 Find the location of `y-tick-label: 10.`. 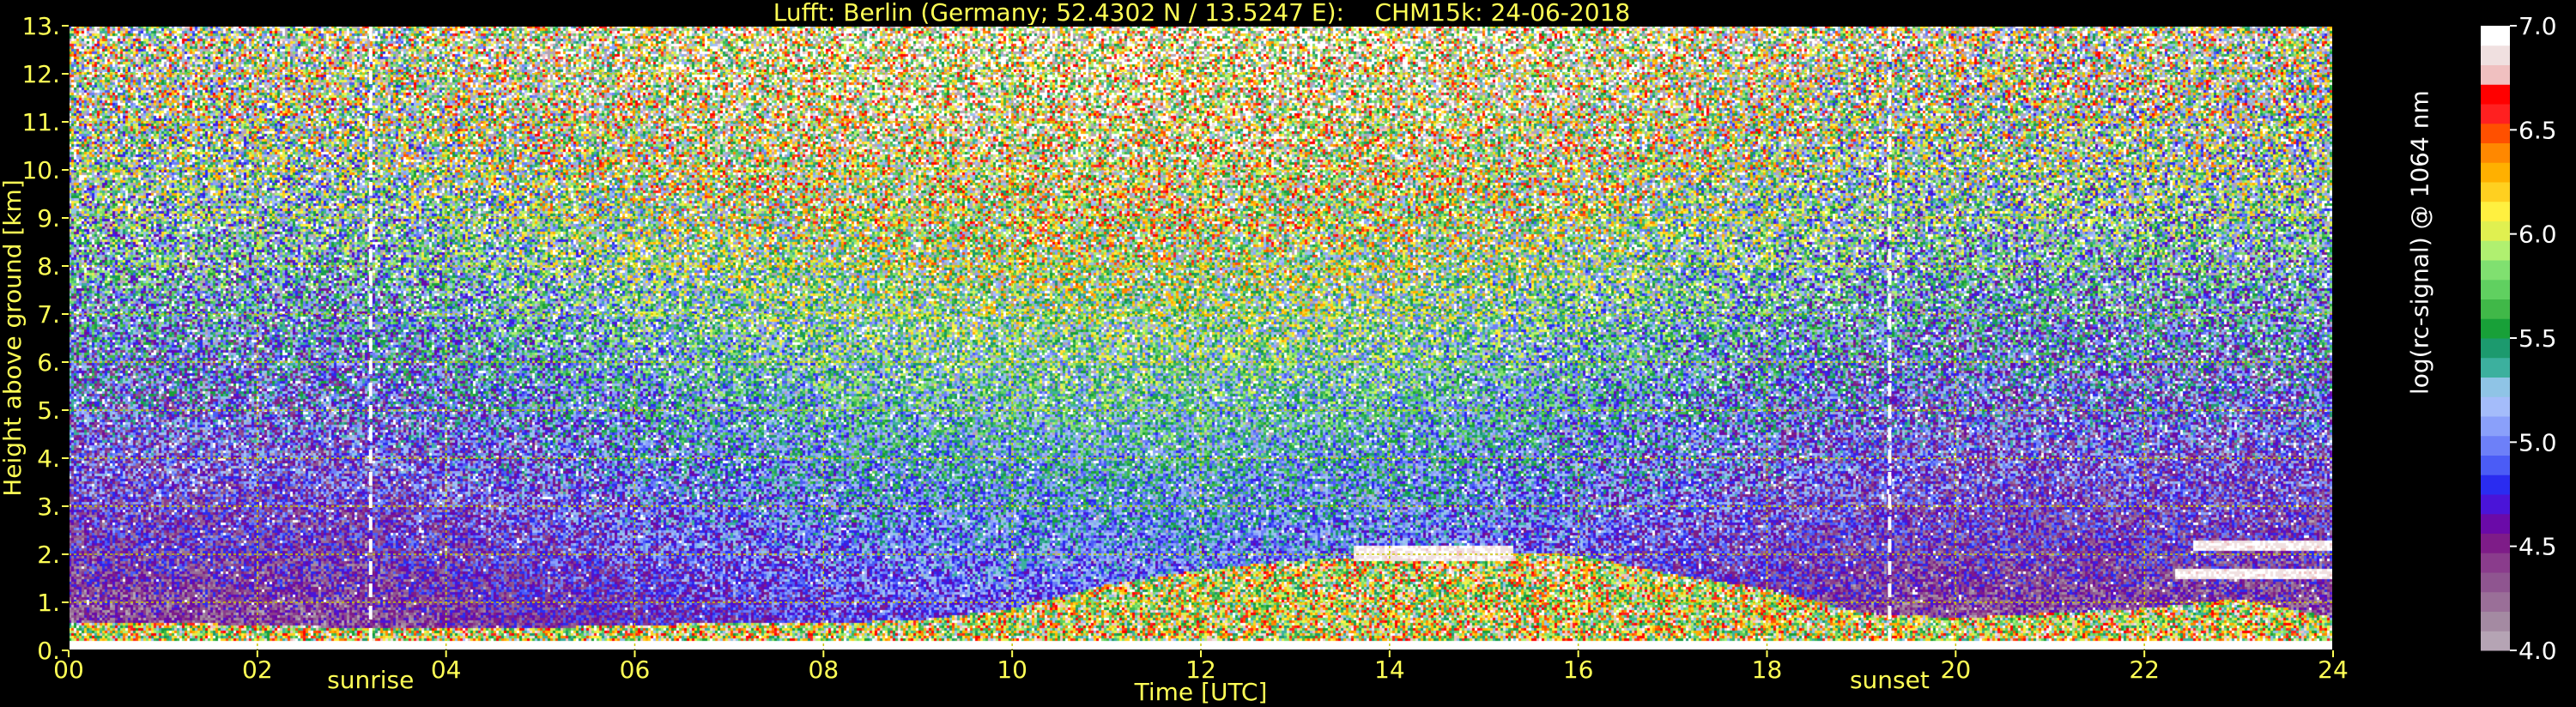

y-tick-label: 10. is located at coordinates (40, 170).